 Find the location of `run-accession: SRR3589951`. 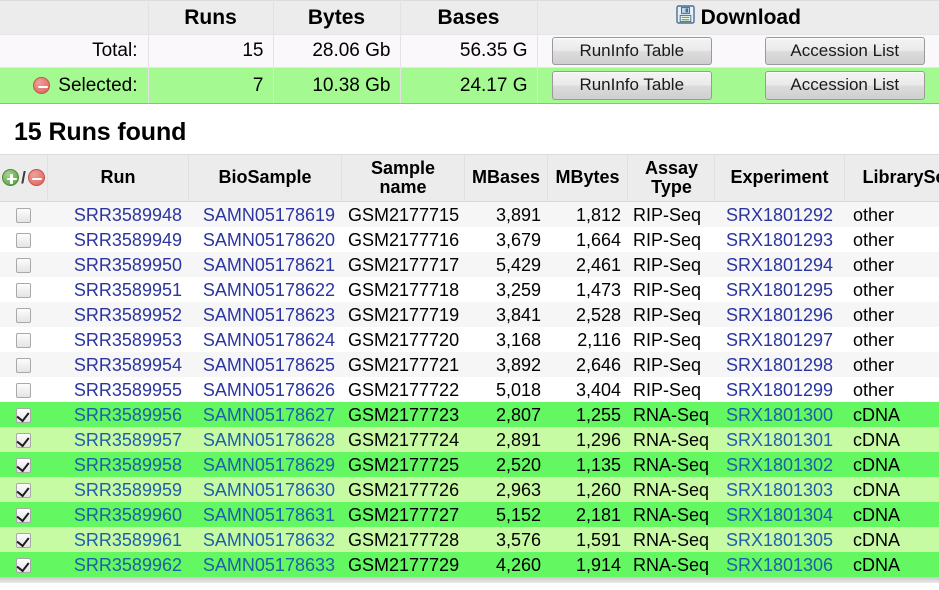

run-accession: SRR3589951 is located at coordinates (128, 290).